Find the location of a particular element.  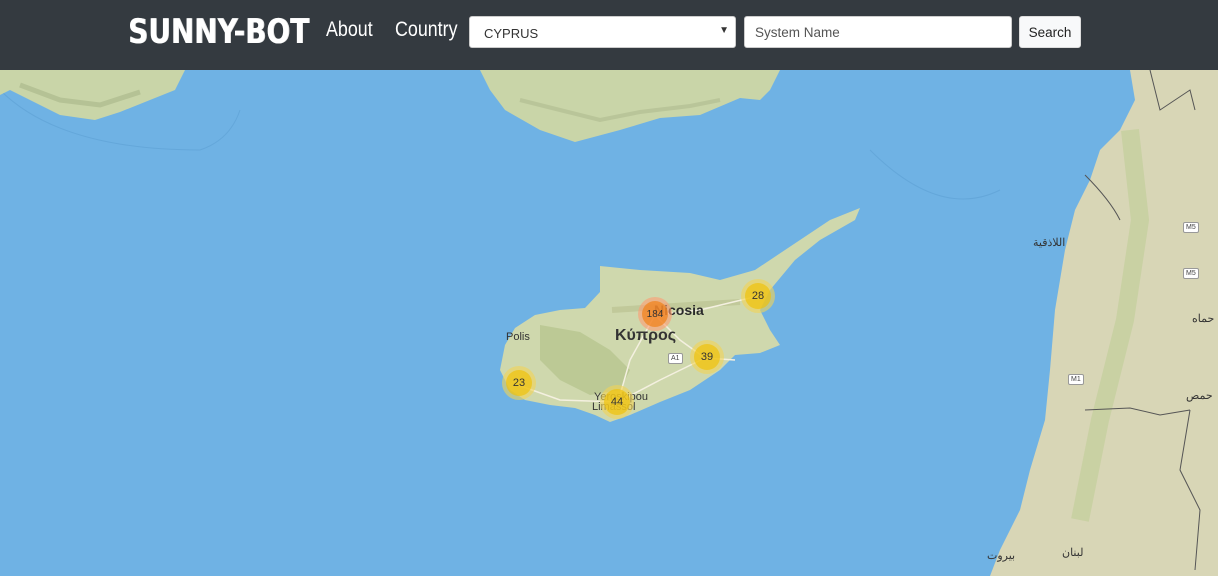

cluster-marker-paphos: 23 is located at coordinates (519, 383).